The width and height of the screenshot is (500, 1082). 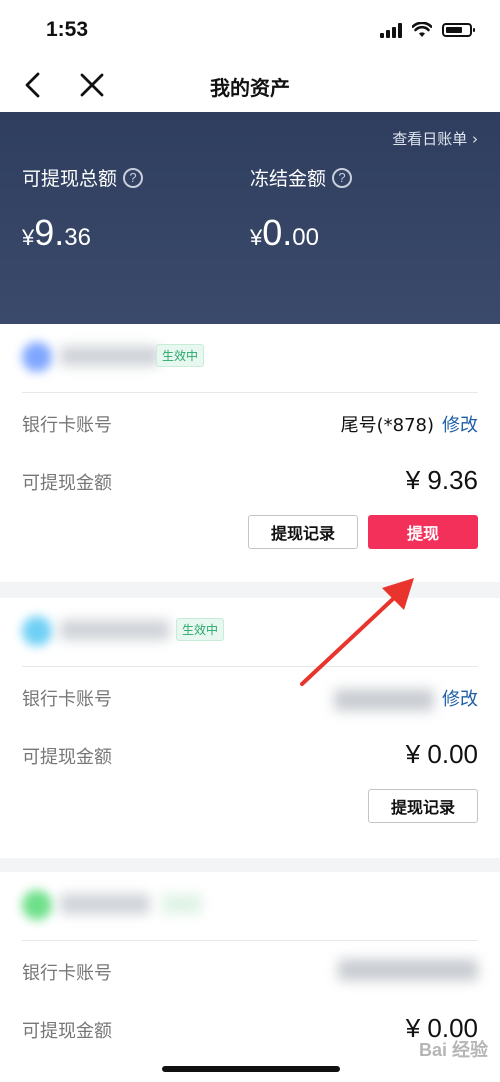 What do you see at coordinates (77, 237) in the screenshot?
I see `amount-decimal: 36` at bounding box center [77, 237].